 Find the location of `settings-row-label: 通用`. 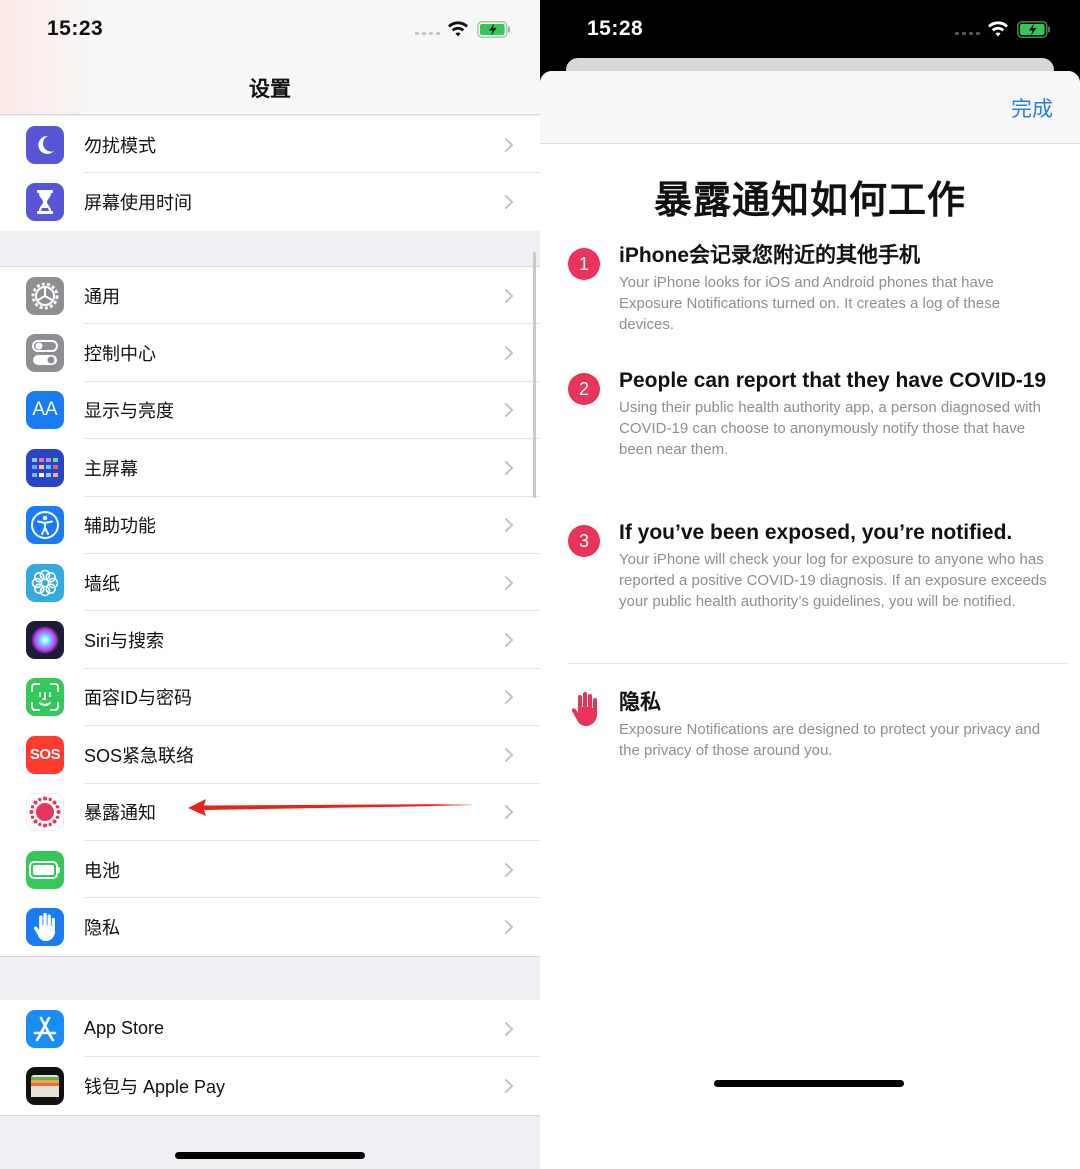

settings-row-label: 通用 is located at coordinates (102, 296).